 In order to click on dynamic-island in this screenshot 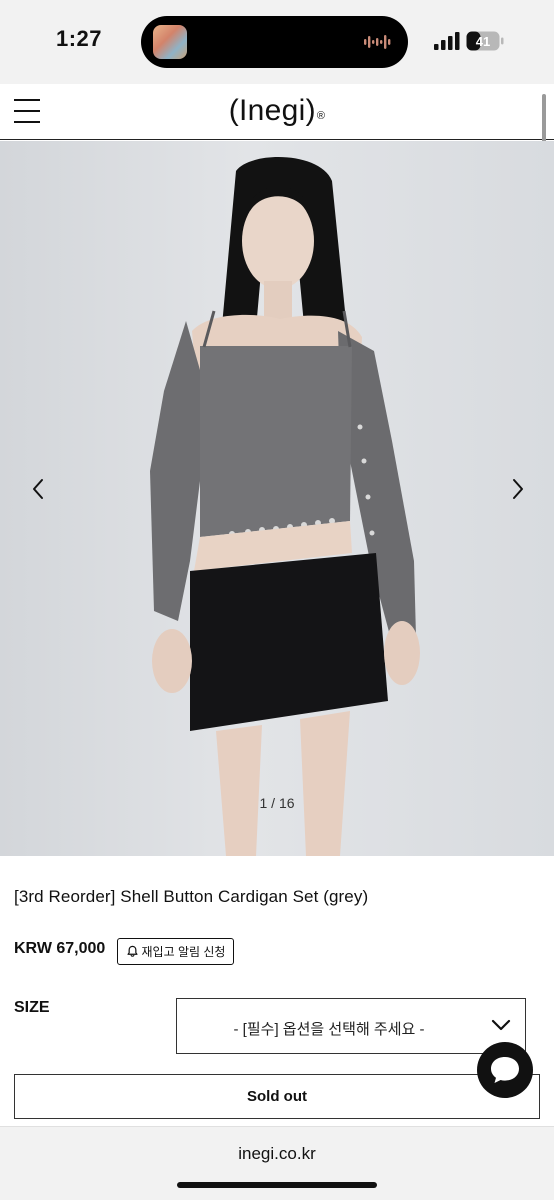, I will do `click(274, 42)`.